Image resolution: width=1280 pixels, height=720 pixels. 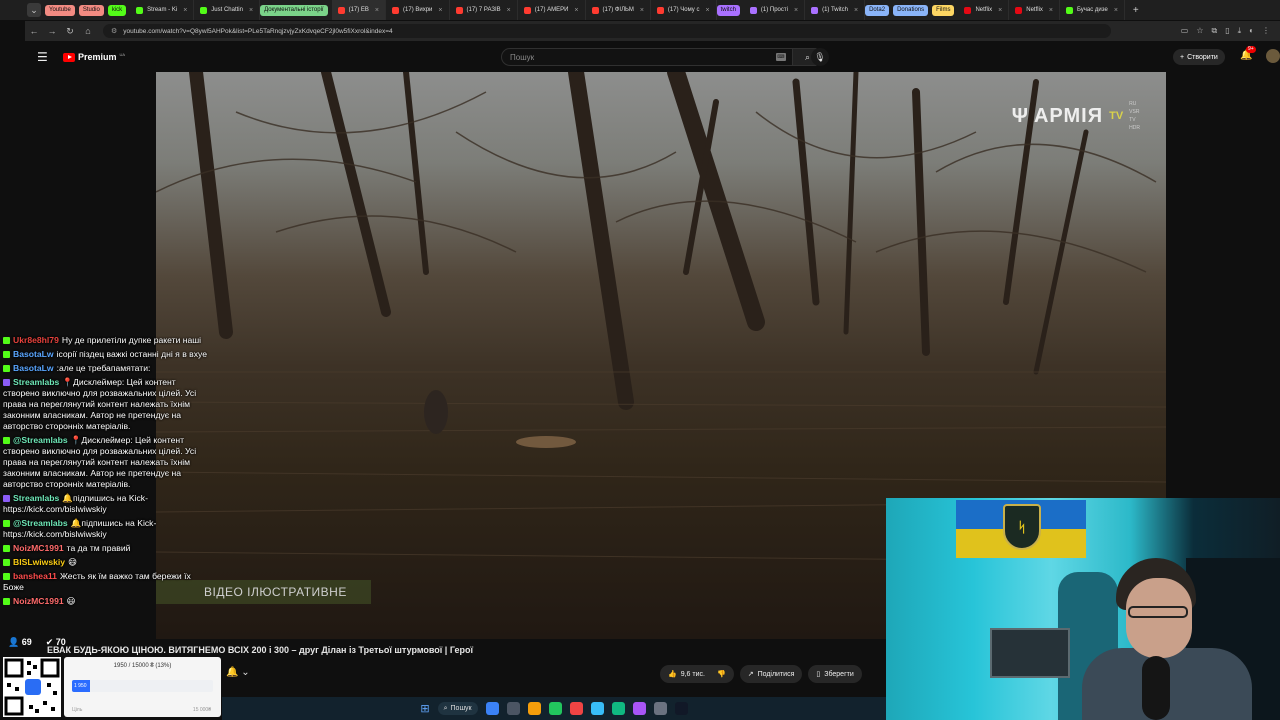 What do you see at coordinates (238, 672) in the screenshot?
I see `subscription-bell-icon: 🔔 ⌄` at bounding box center [238, 672].